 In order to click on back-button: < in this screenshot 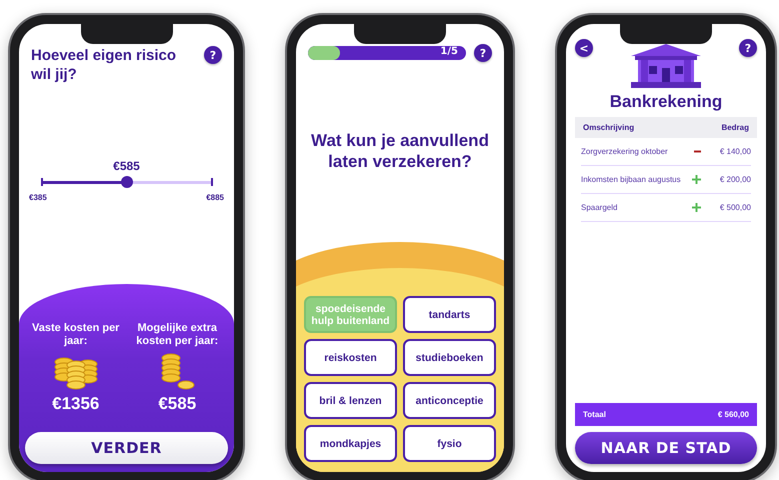, I will do `click(584, 48)`.